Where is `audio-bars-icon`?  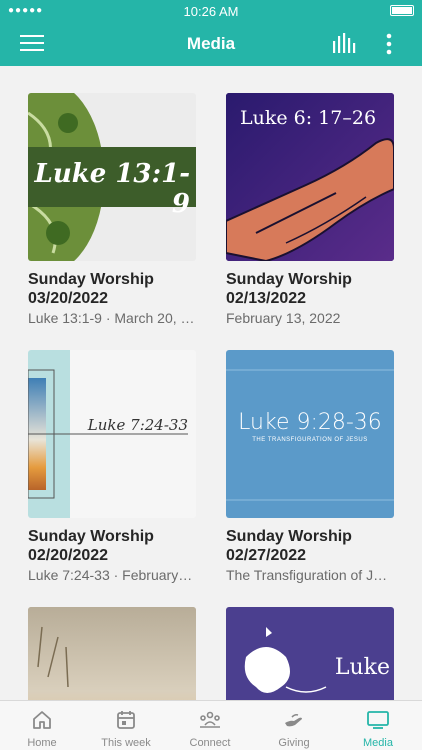
audio-bars-icon is located at coordinates (344, 43).